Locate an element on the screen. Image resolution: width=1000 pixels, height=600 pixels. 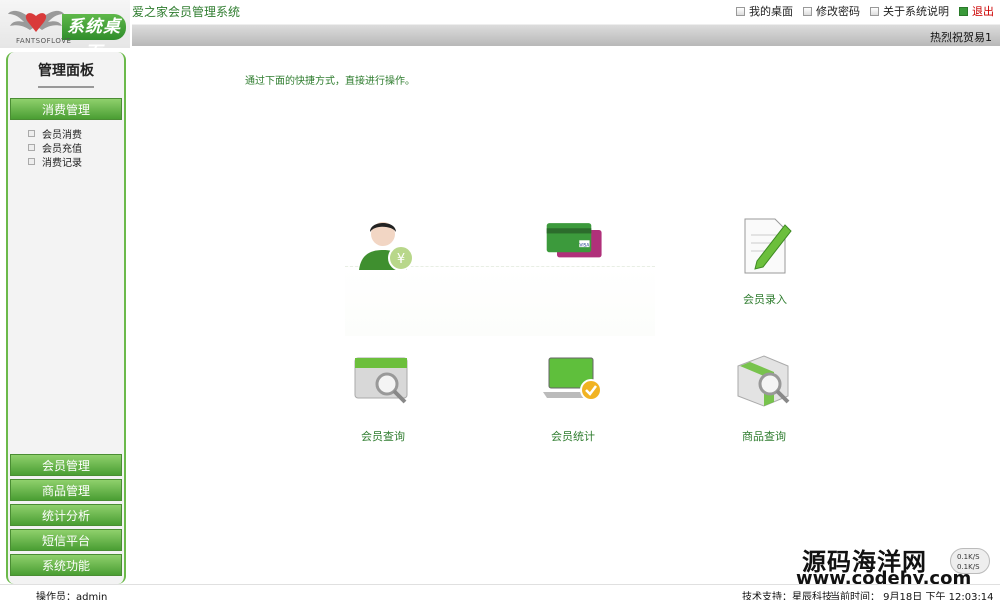
net-up-speed: 0.1K/S is located at coordinates (968, 557).